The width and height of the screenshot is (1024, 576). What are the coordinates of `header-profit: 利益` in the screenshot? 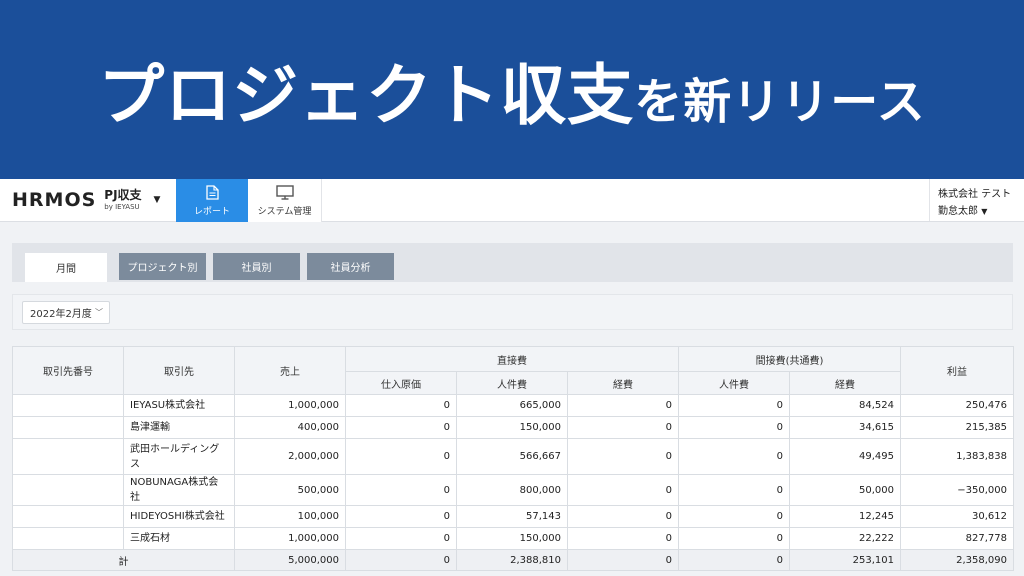 It's located at (957, 370).